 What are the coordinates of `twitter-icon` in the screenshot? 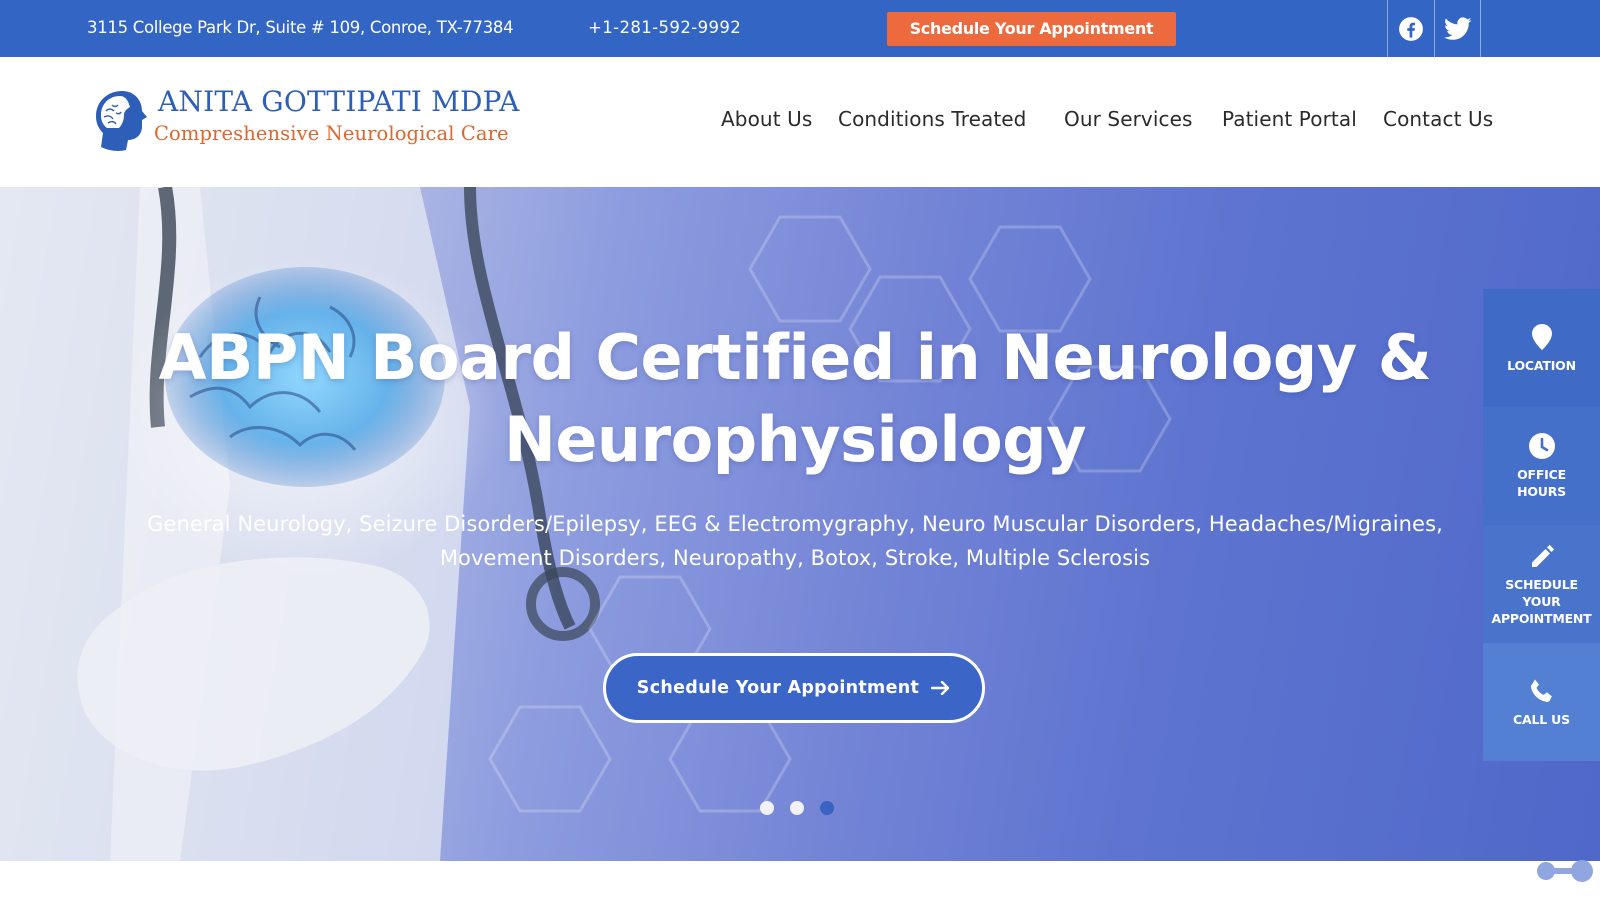 It's located at (1457, 28).